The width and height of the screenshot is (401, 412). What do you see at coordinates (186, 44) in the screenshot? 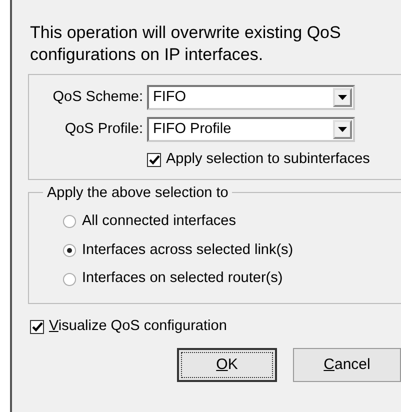
I see `message-text: This operation will overwrite existing QoS configurations on IP interfaces.` at bounding box center [186, 44].